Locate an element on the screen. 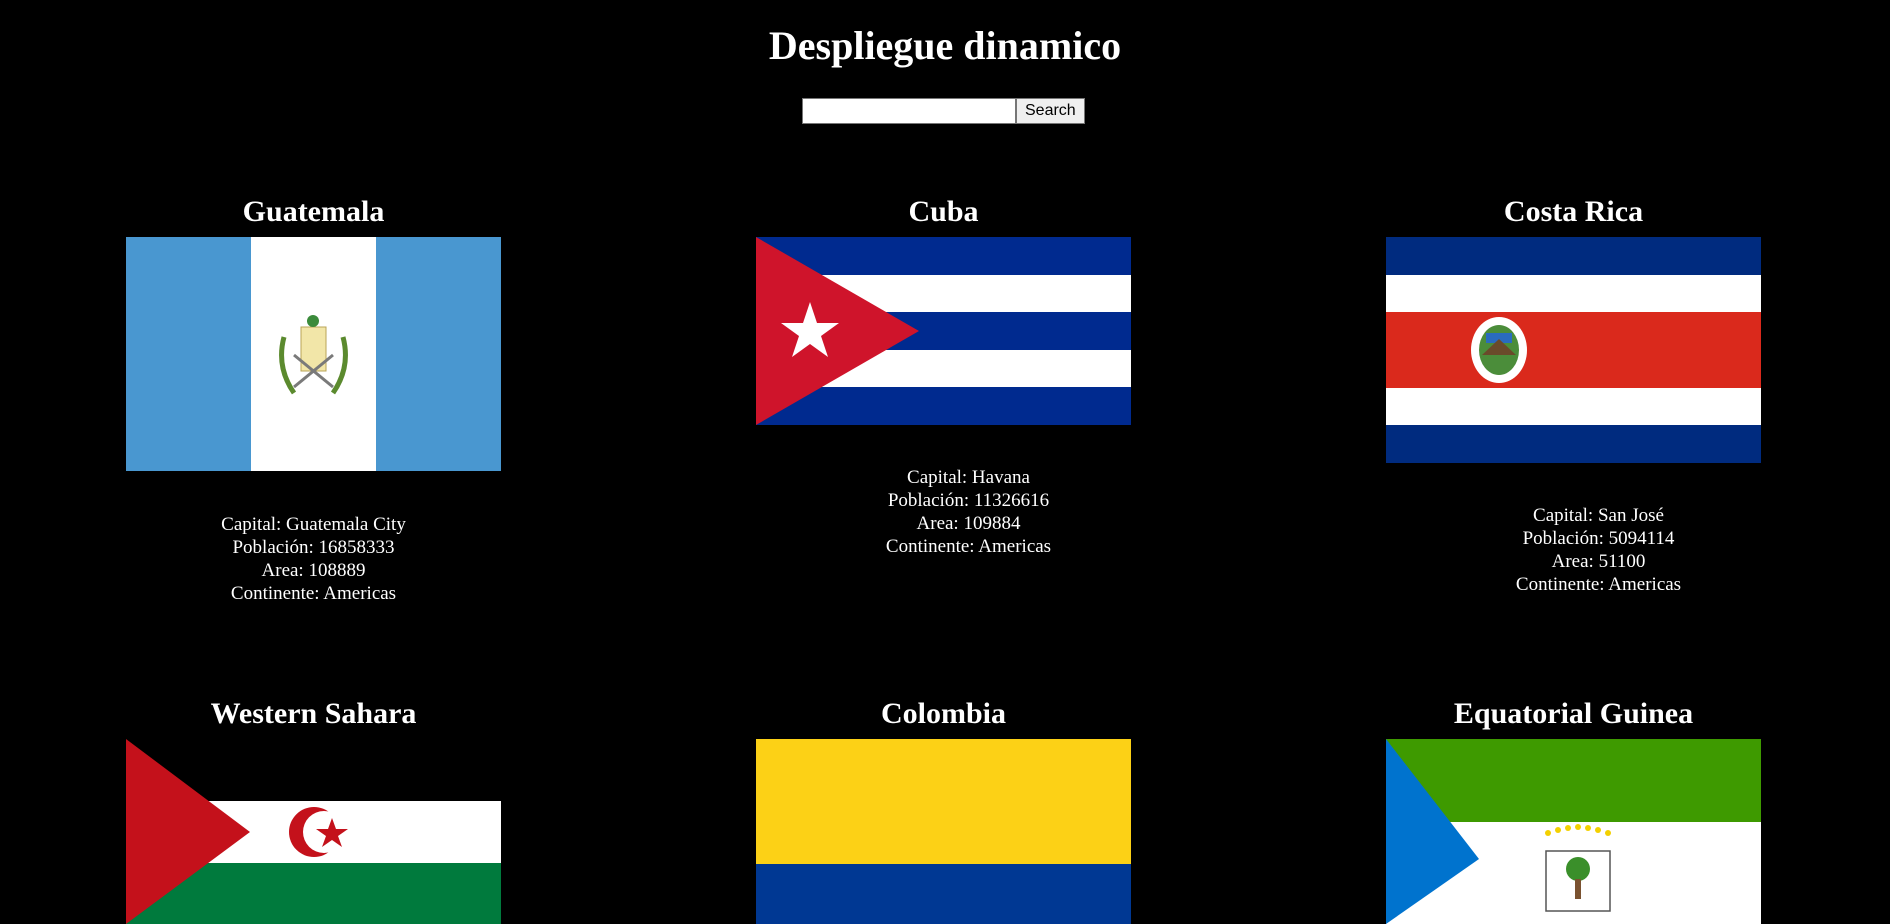 Image resolution: width=1890 pixels, height=924 pixels. search-bar: Search is located at coordinates (943, 111).